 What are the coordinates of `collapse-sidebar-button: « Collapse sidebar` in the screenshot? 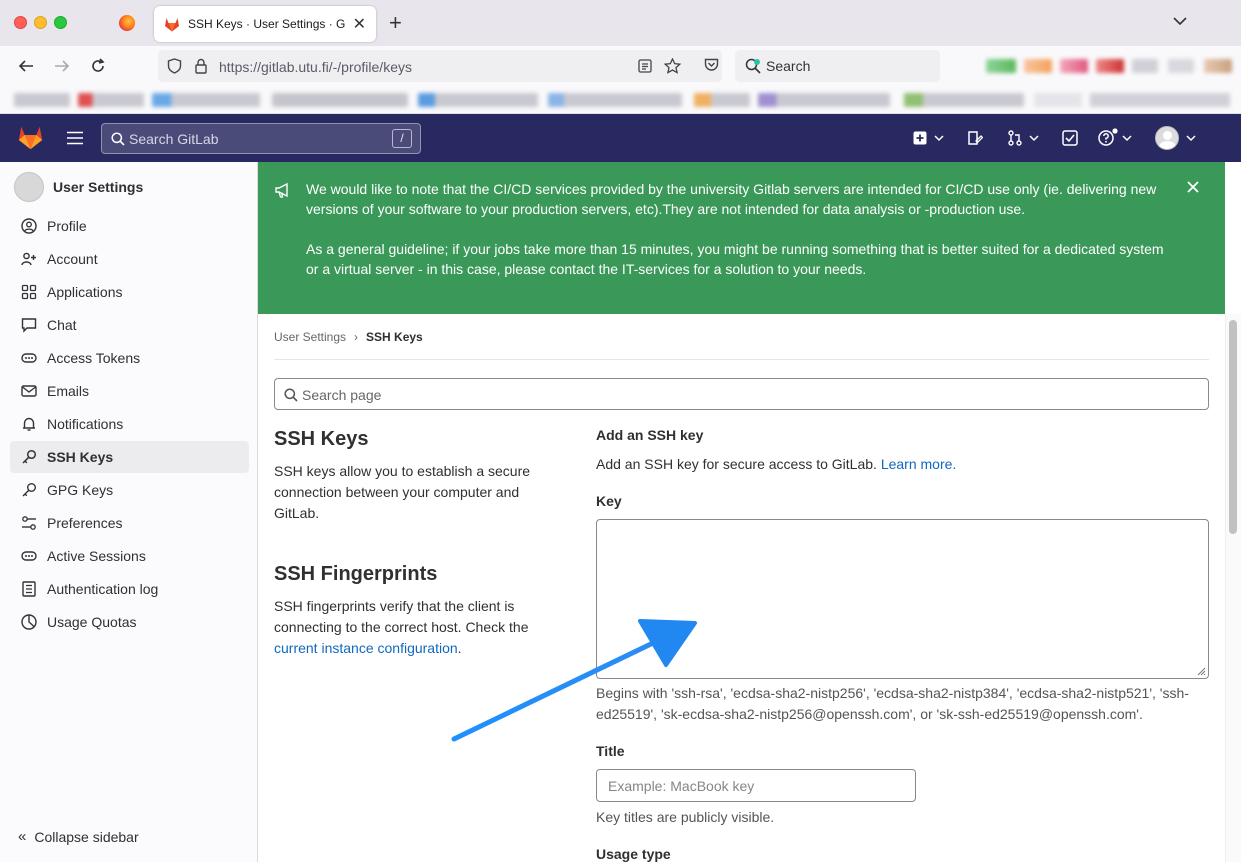 It's located at (78, 836).